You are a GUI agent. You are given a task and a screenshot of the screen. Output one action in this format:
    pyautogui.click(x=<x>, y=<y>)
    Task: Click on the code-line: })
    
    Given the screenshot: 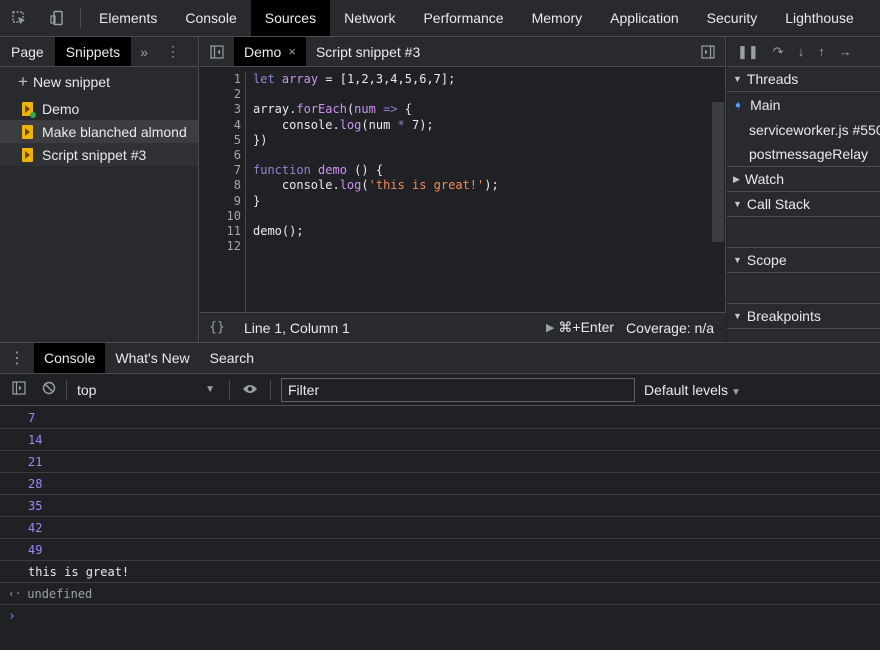 What is the action you would take?
    pyautogui.click(x=260, y=139)
    